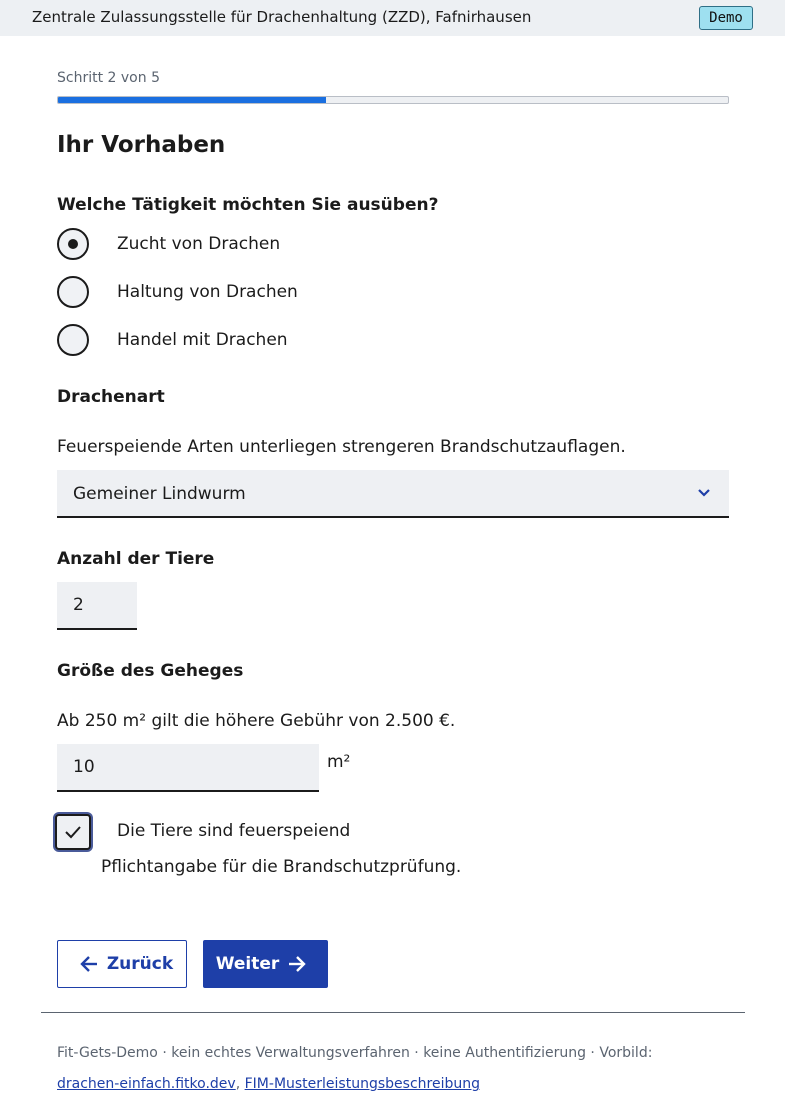 The image size is (800, 1109). I want to click on enclosure-label: Größe des Geheges, so click(150, 671).